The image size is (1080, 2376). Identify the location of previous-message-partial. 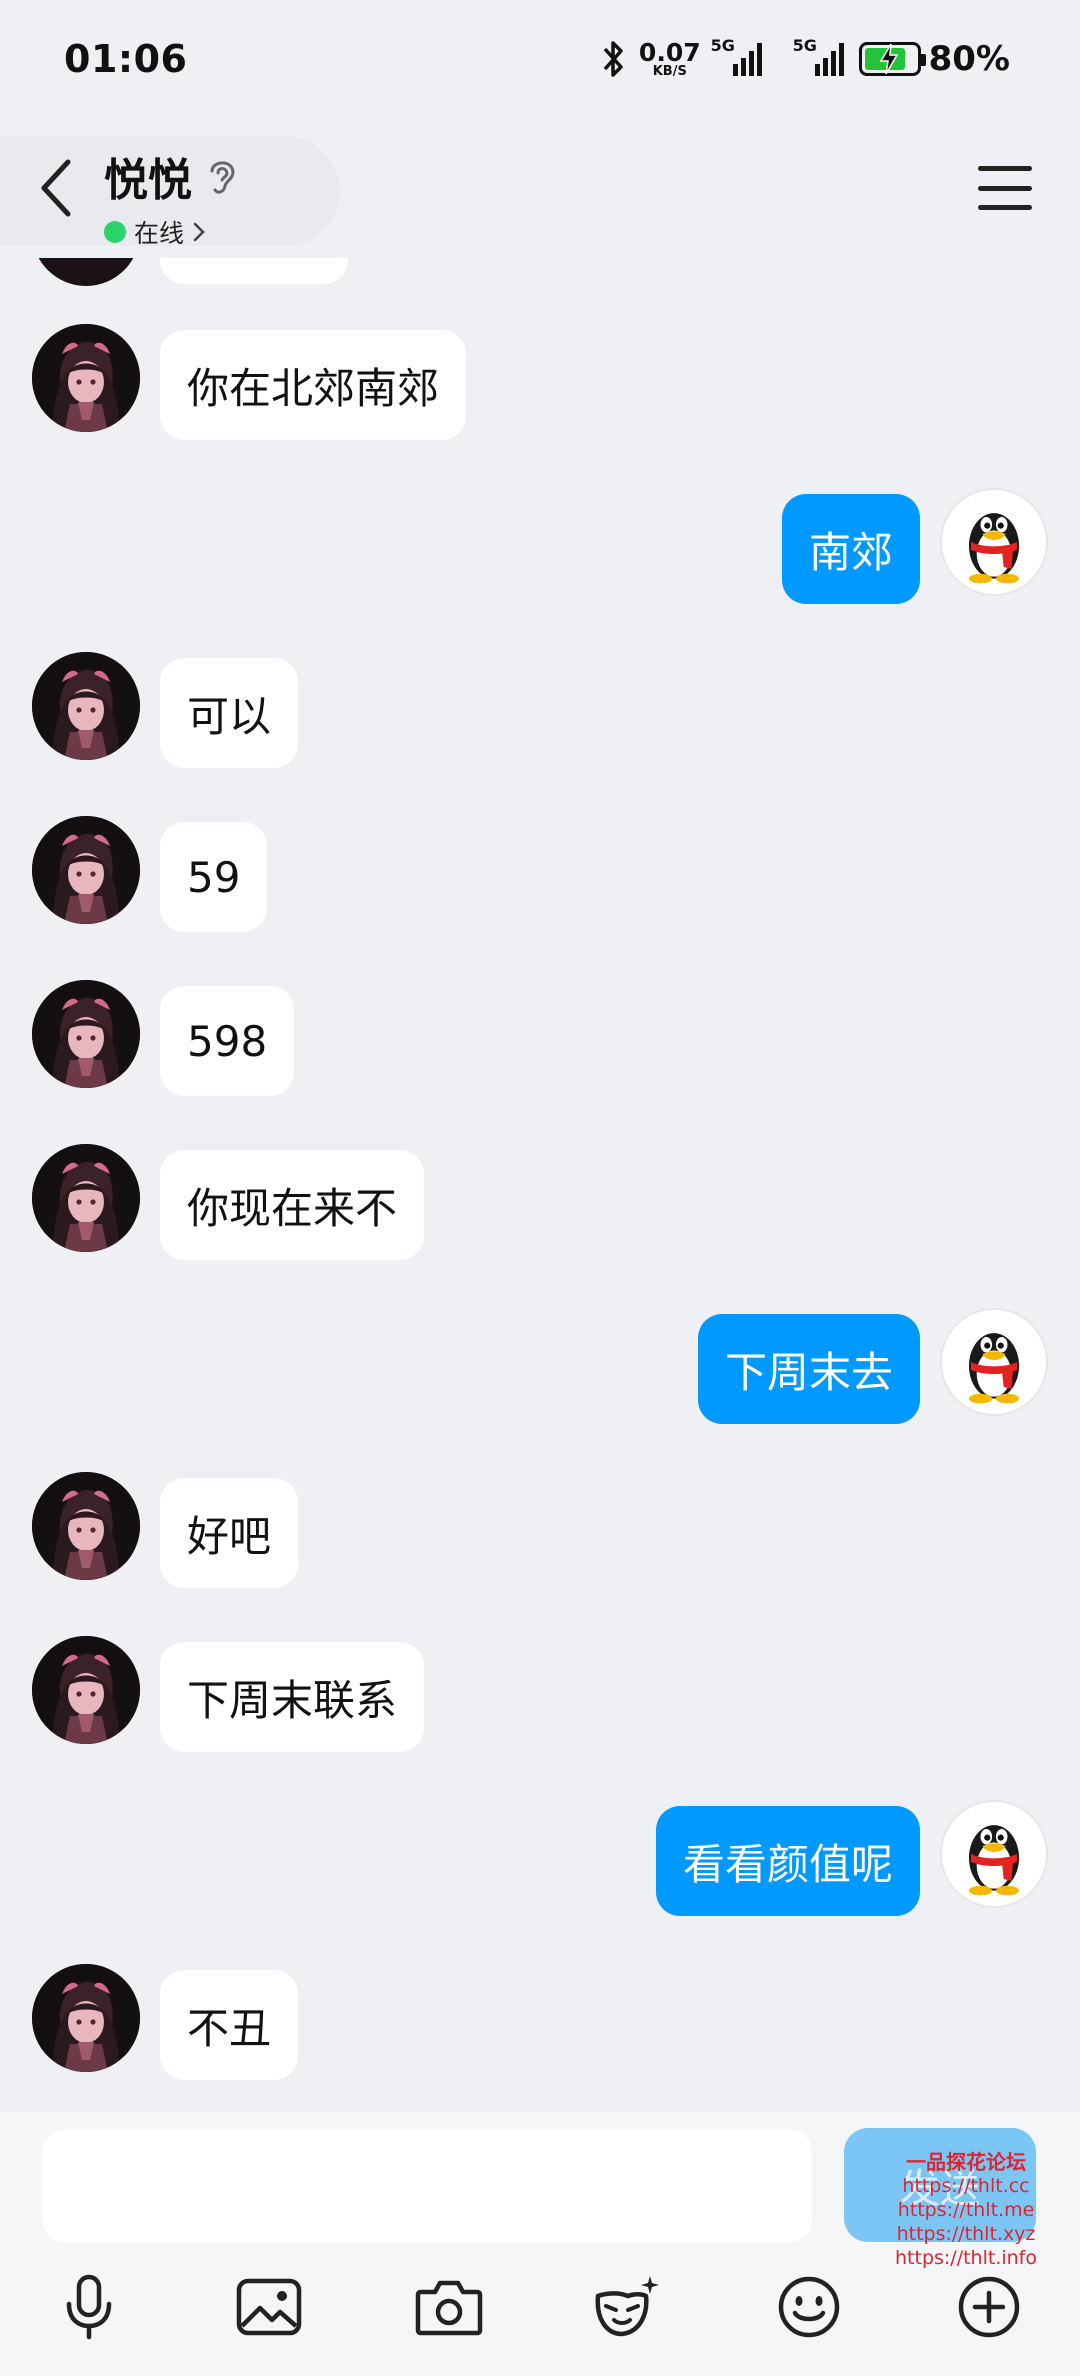
(540, 272).